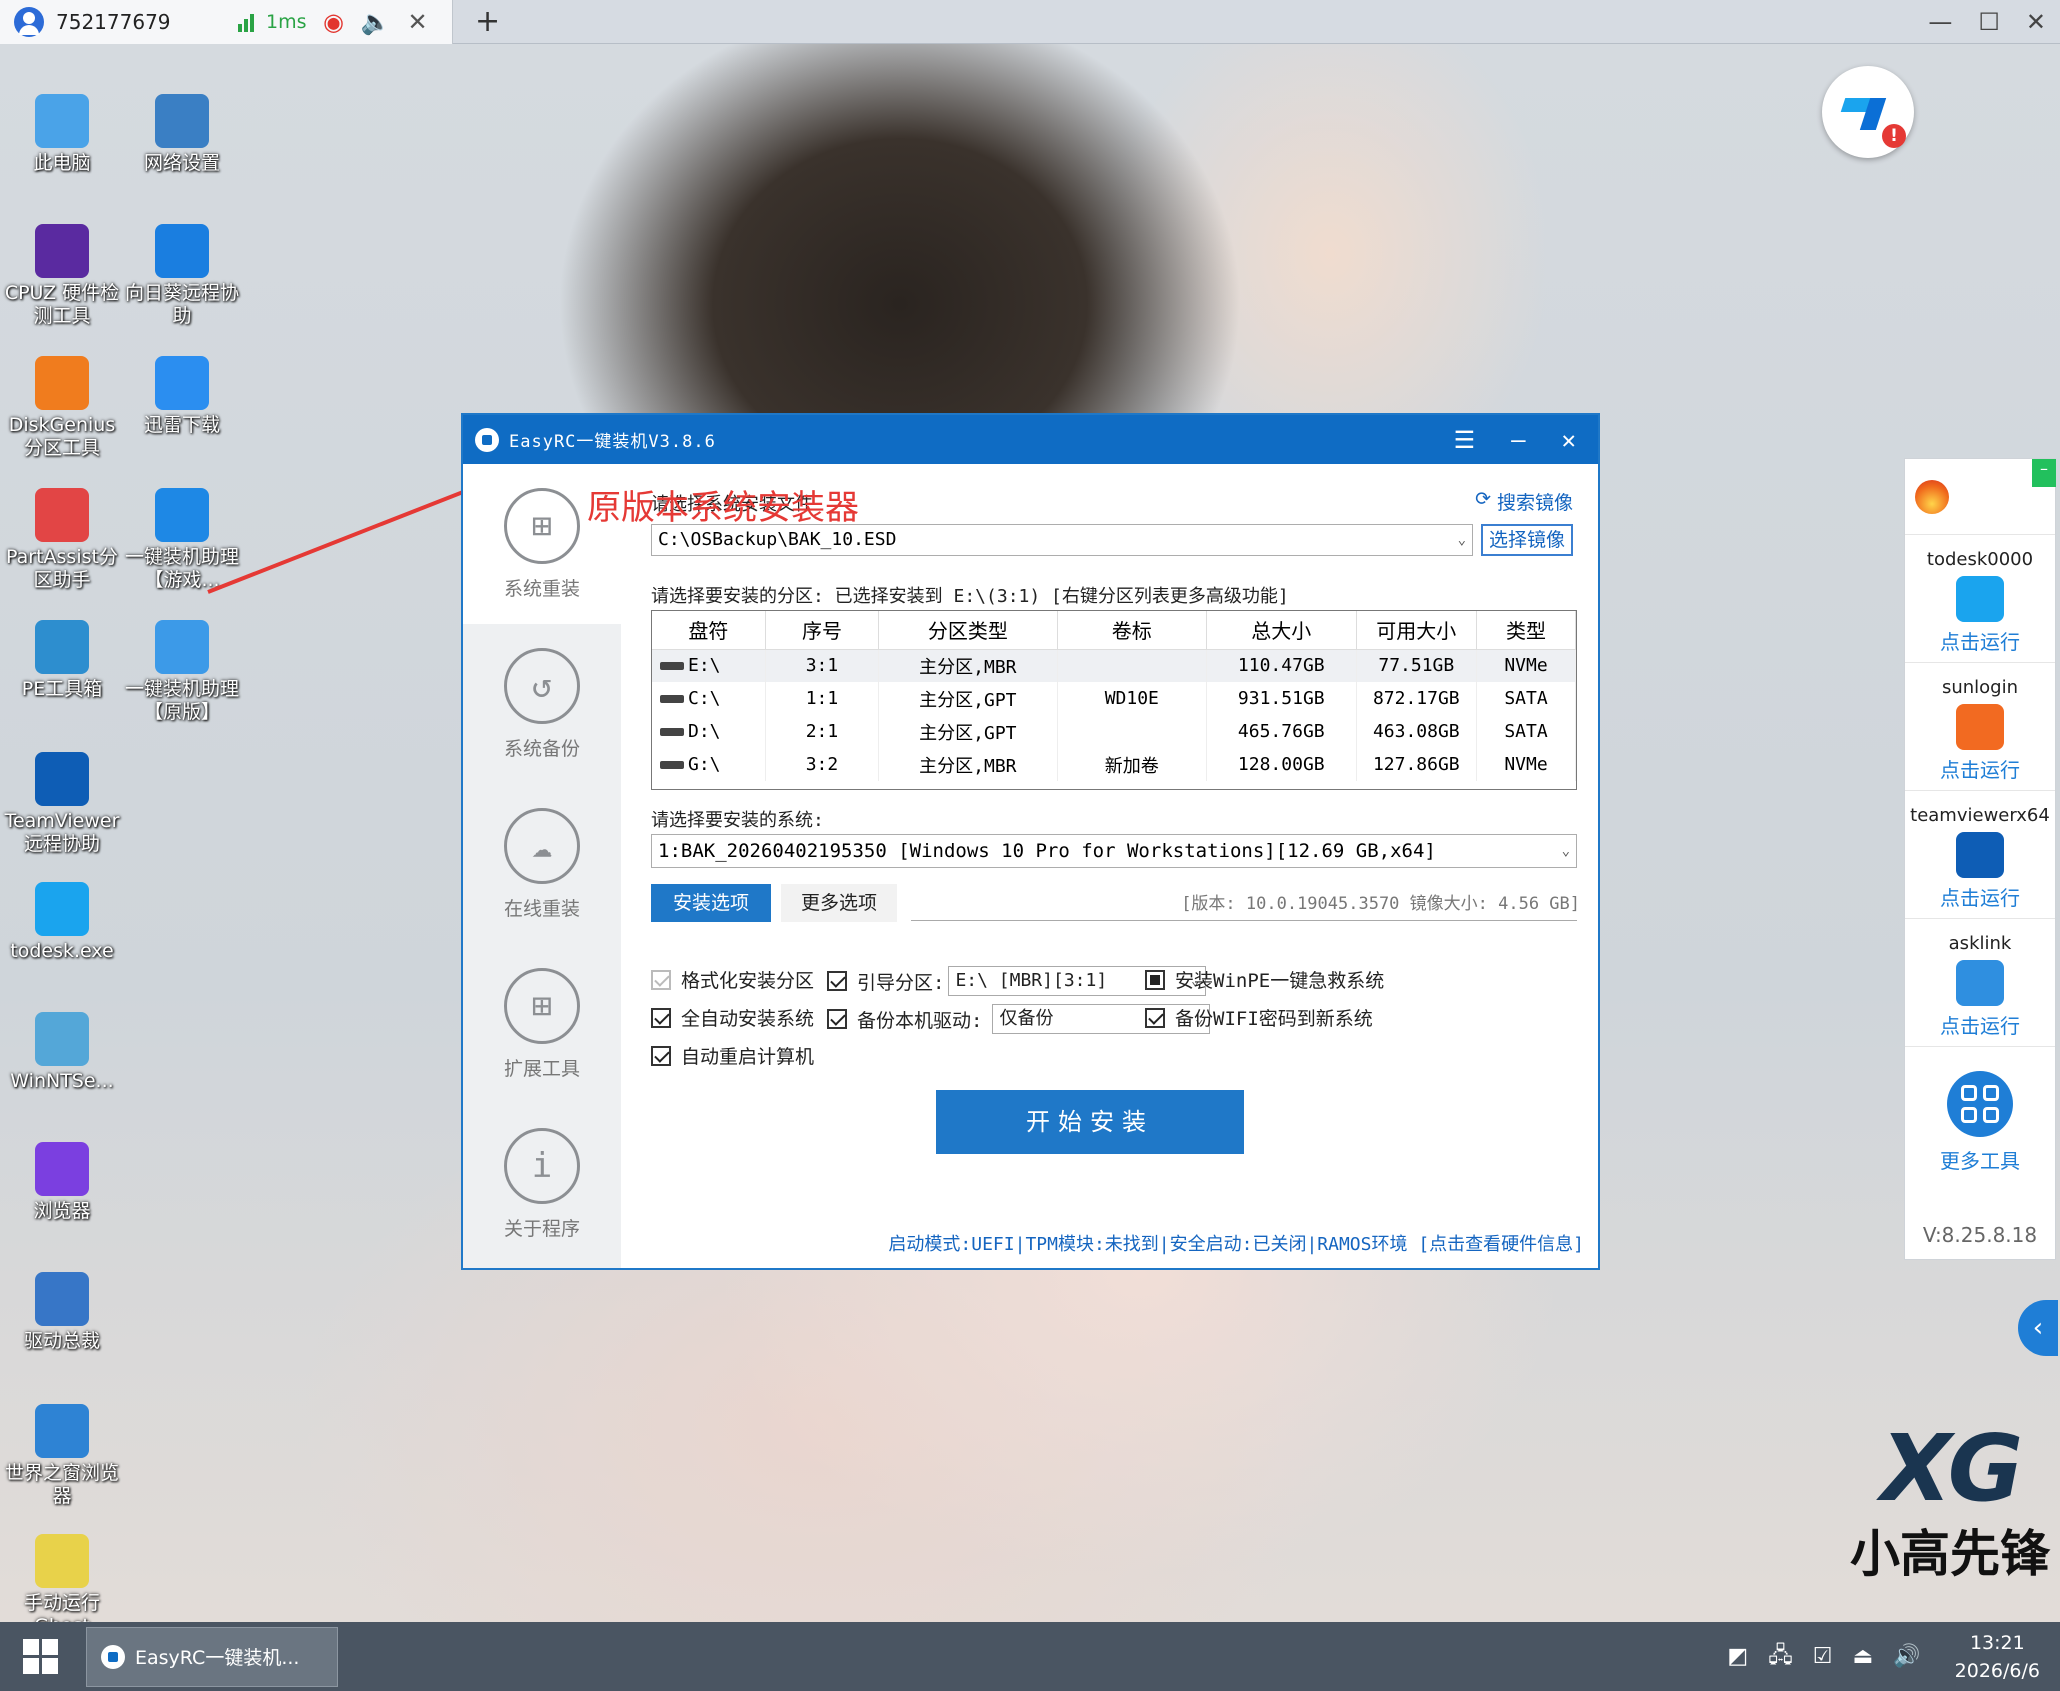  I want to click on search-image-button: ⟳ 搜索镜像, so click(1524, 501).